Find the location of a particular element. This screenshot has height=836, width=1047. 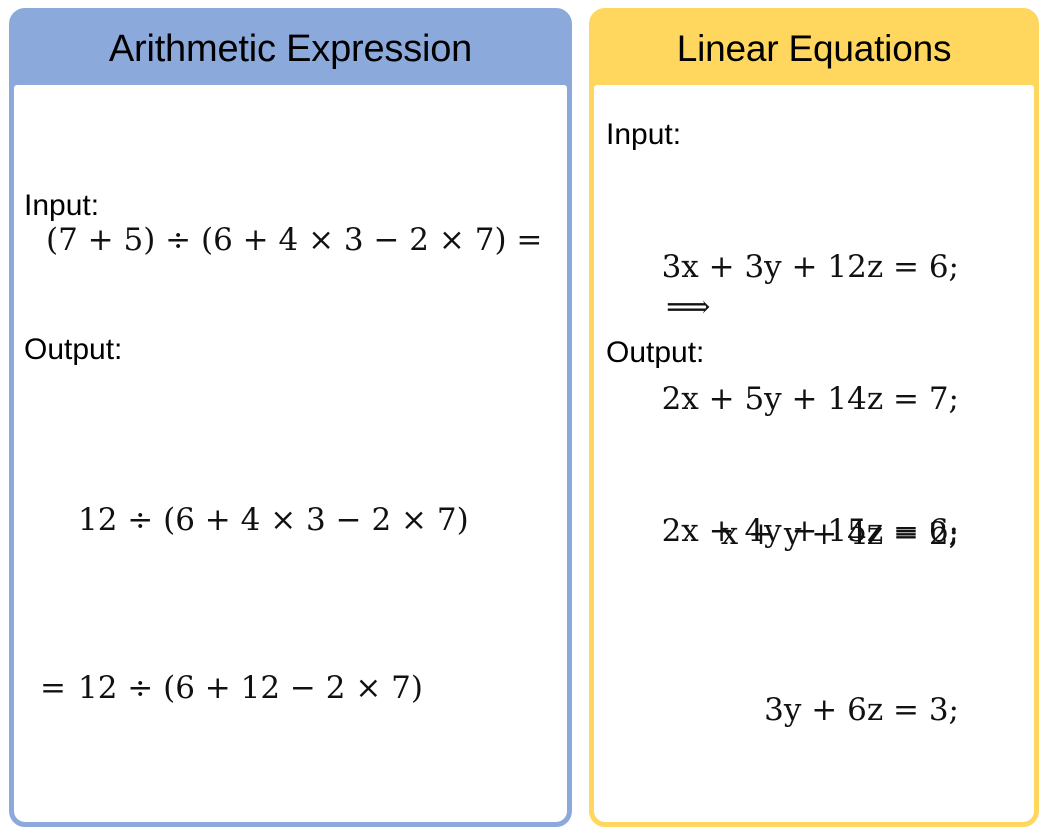

left-step-row: = 12 ÷ (6 + 12 − 2 × 7) is located at coordinates (254, 688).